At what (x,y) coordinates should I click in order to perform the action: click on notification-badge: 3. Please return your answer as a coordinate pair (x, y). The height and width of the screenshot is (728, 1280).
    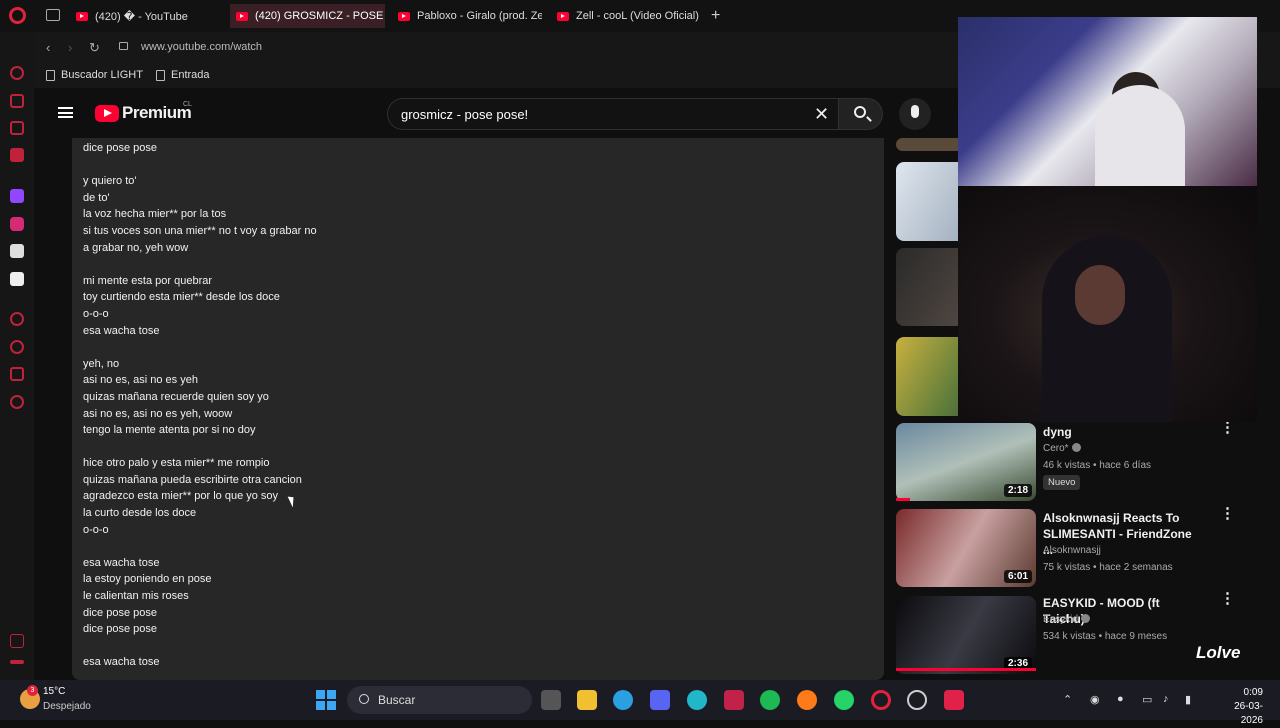
    Looking at the image, I should click on (32, 690).